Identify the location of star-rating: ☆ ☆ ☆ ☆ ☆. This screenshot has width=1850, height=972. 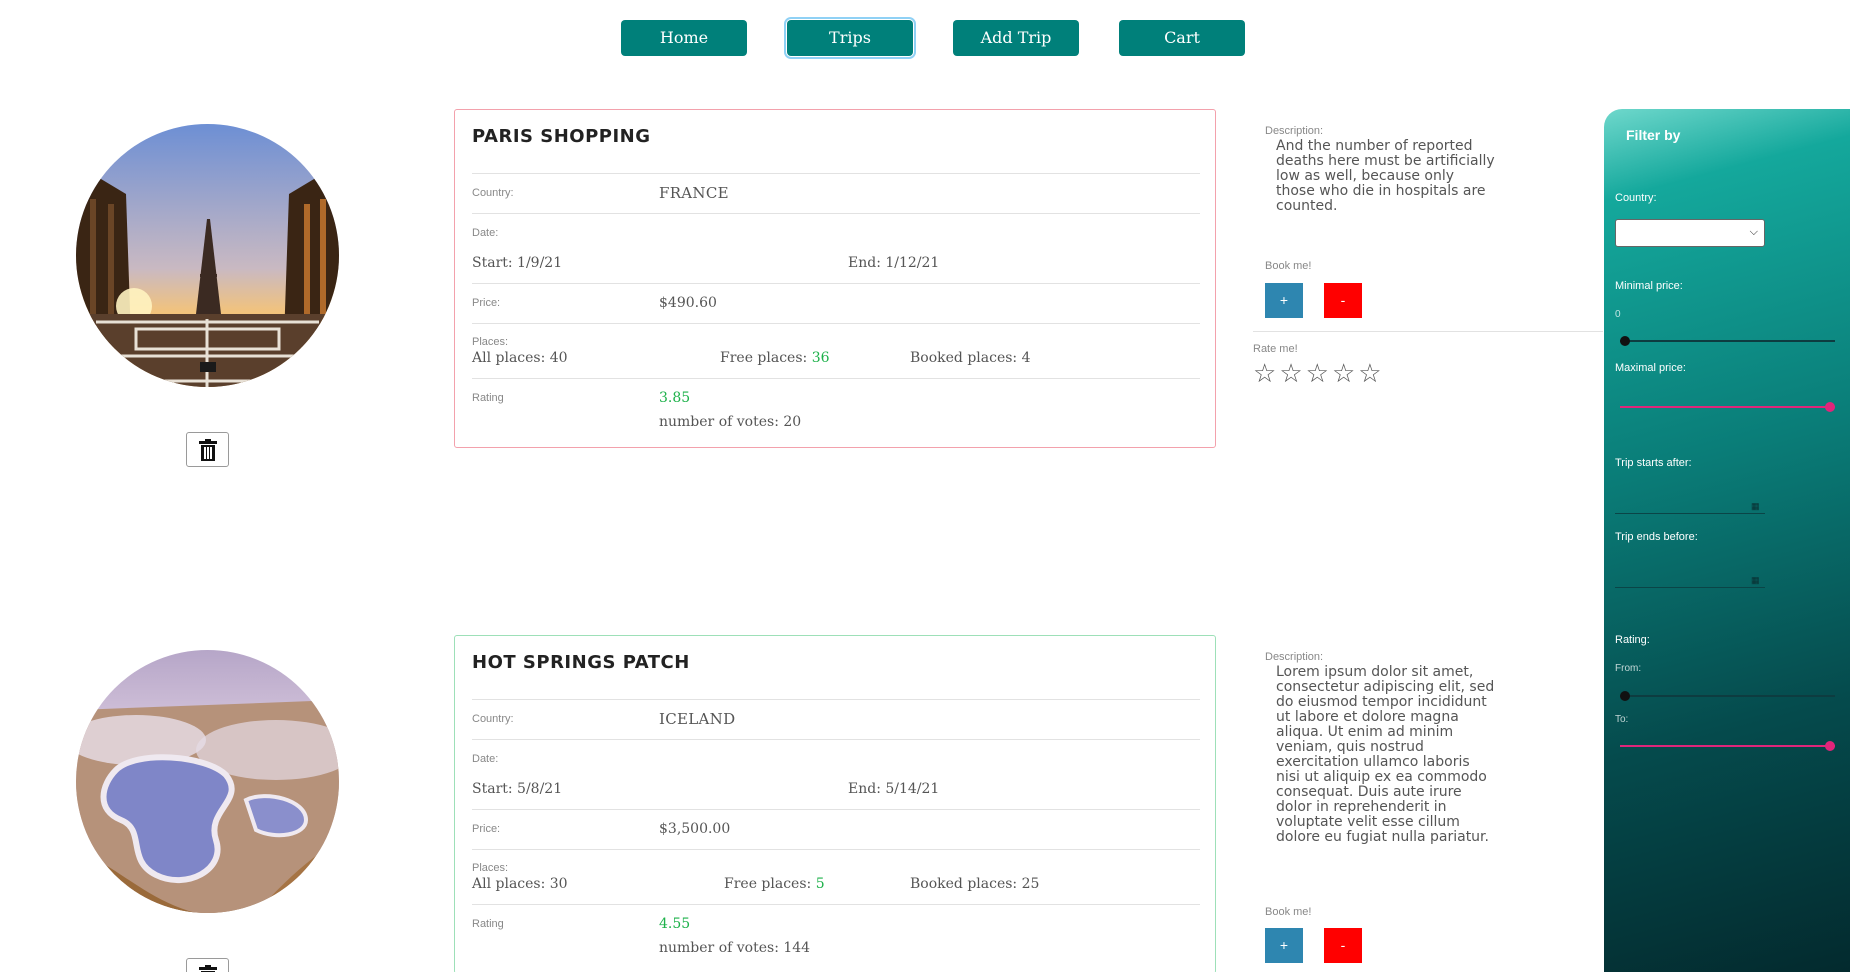
(1317, 373).